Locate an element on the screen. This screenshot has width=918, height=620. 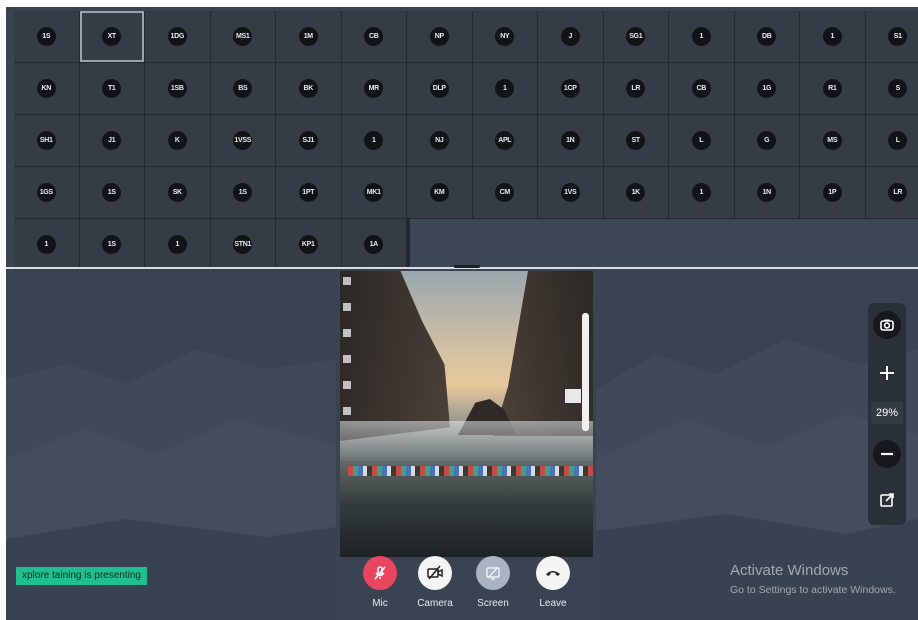
participant-tile: S is located at coordinates (891, 88).